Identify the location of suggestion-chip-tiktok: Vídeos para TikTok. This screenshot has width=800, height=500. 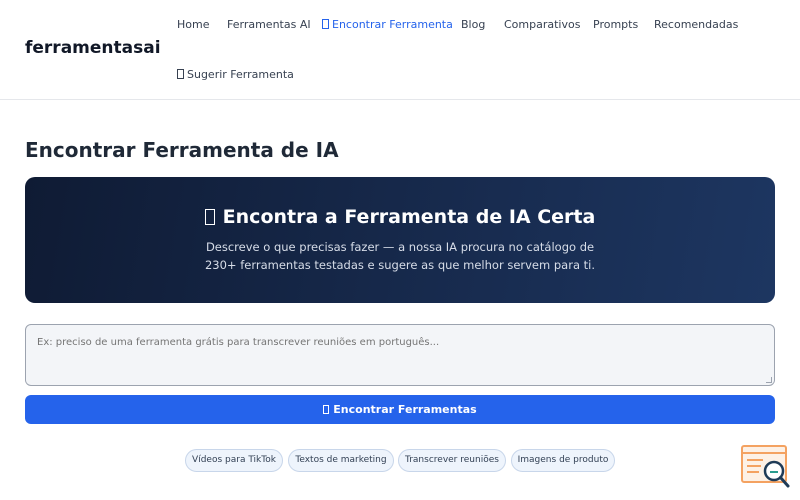
(234, 460).